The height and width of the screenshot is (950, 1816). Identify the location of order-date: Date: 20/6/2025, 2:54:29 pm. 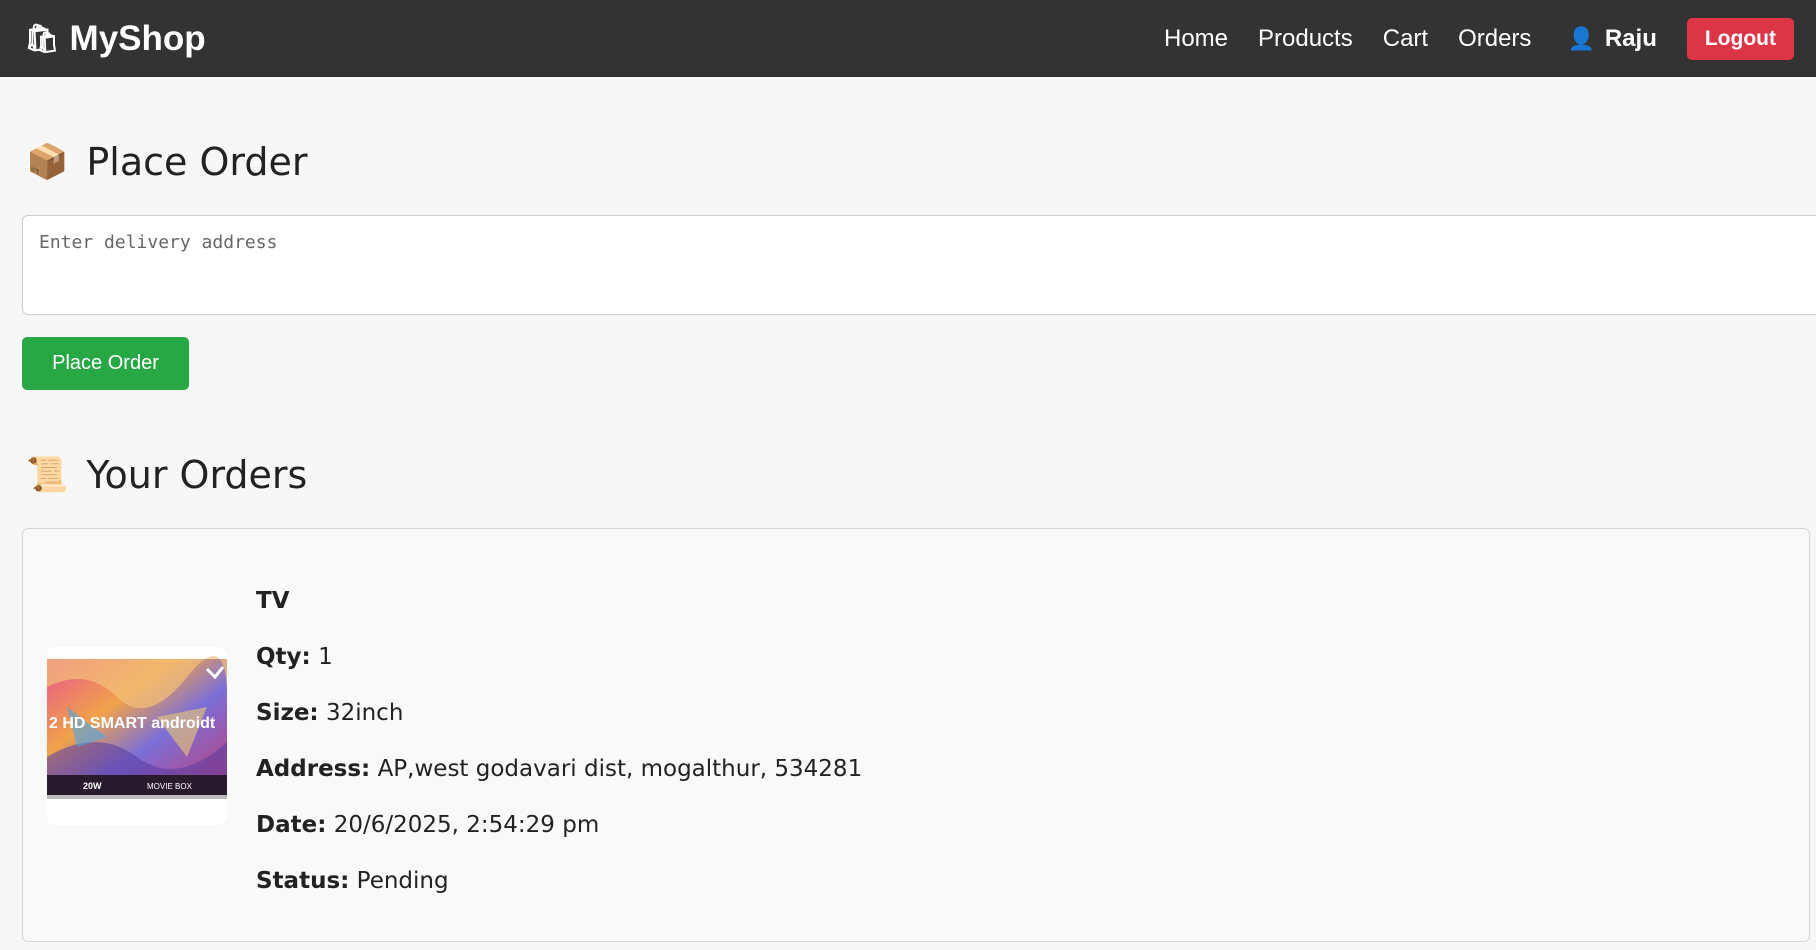
(559, 837).